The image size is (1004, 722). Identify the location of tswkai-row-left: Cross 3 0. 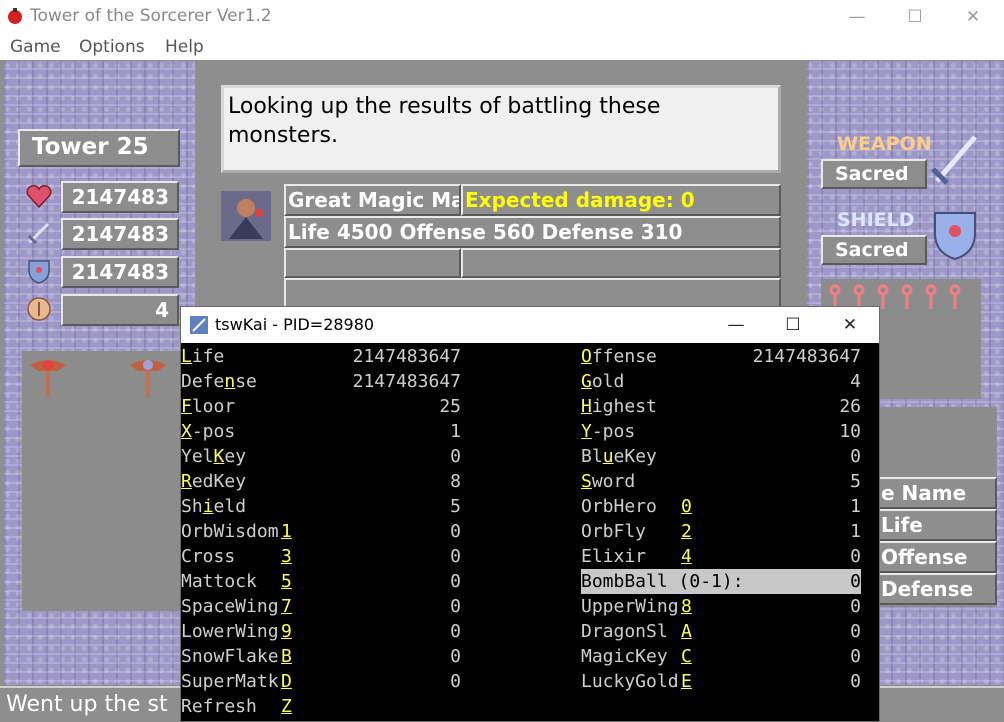
(321, 556).